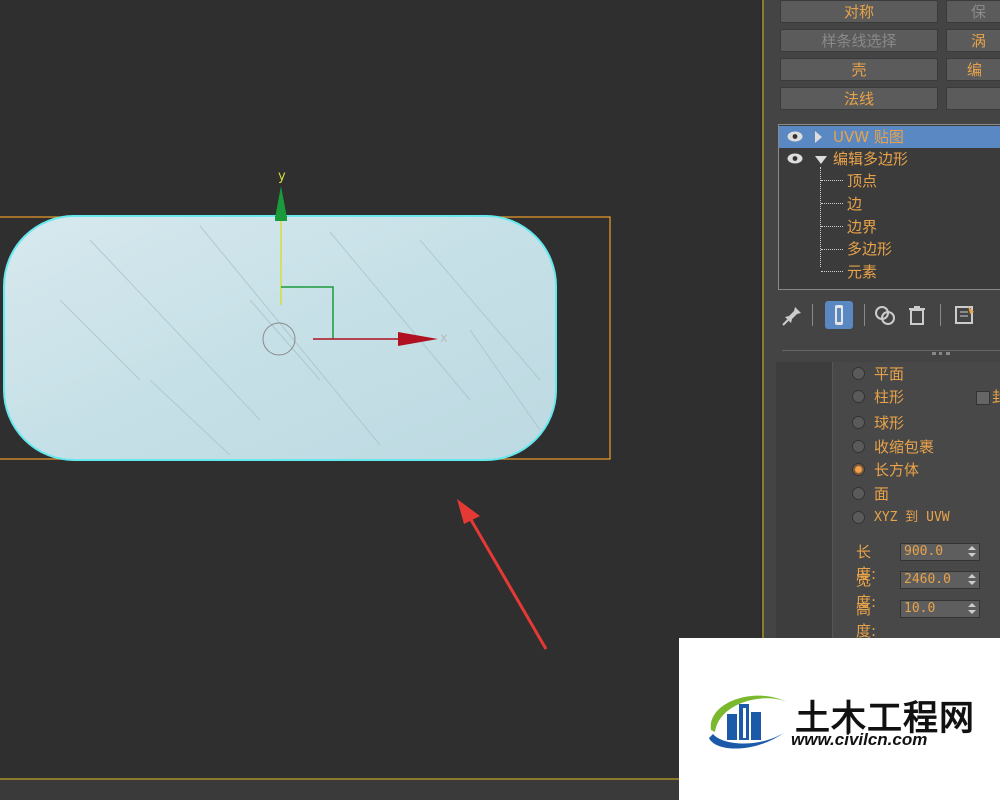  Describe the element at coordinates (839, 719) in the screenshot. I see `watermark: 土木工程网 www.civilcn.com` at that location.